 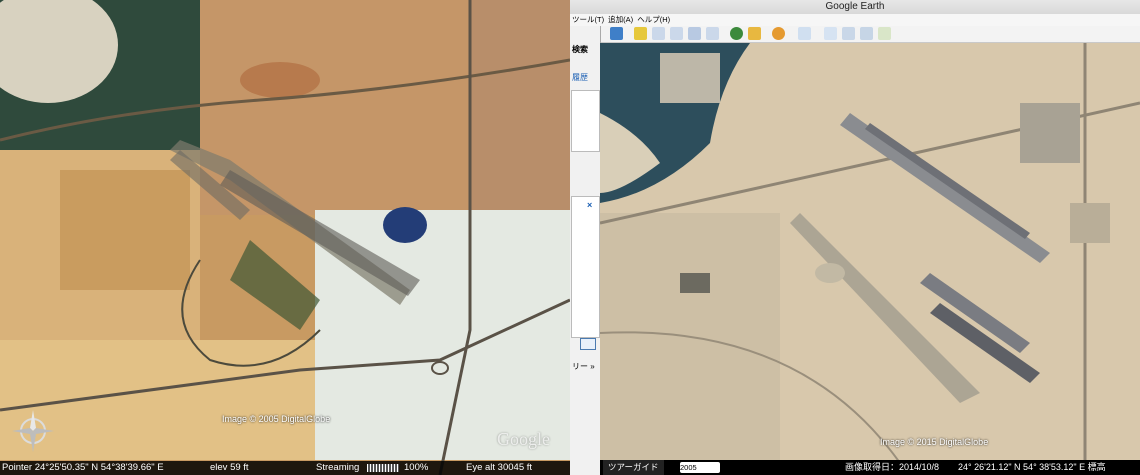 What do you see at coordinates (736, 33) in the screenshot?
I see `historical-imagery-icon` at bounding box center [736, 33].